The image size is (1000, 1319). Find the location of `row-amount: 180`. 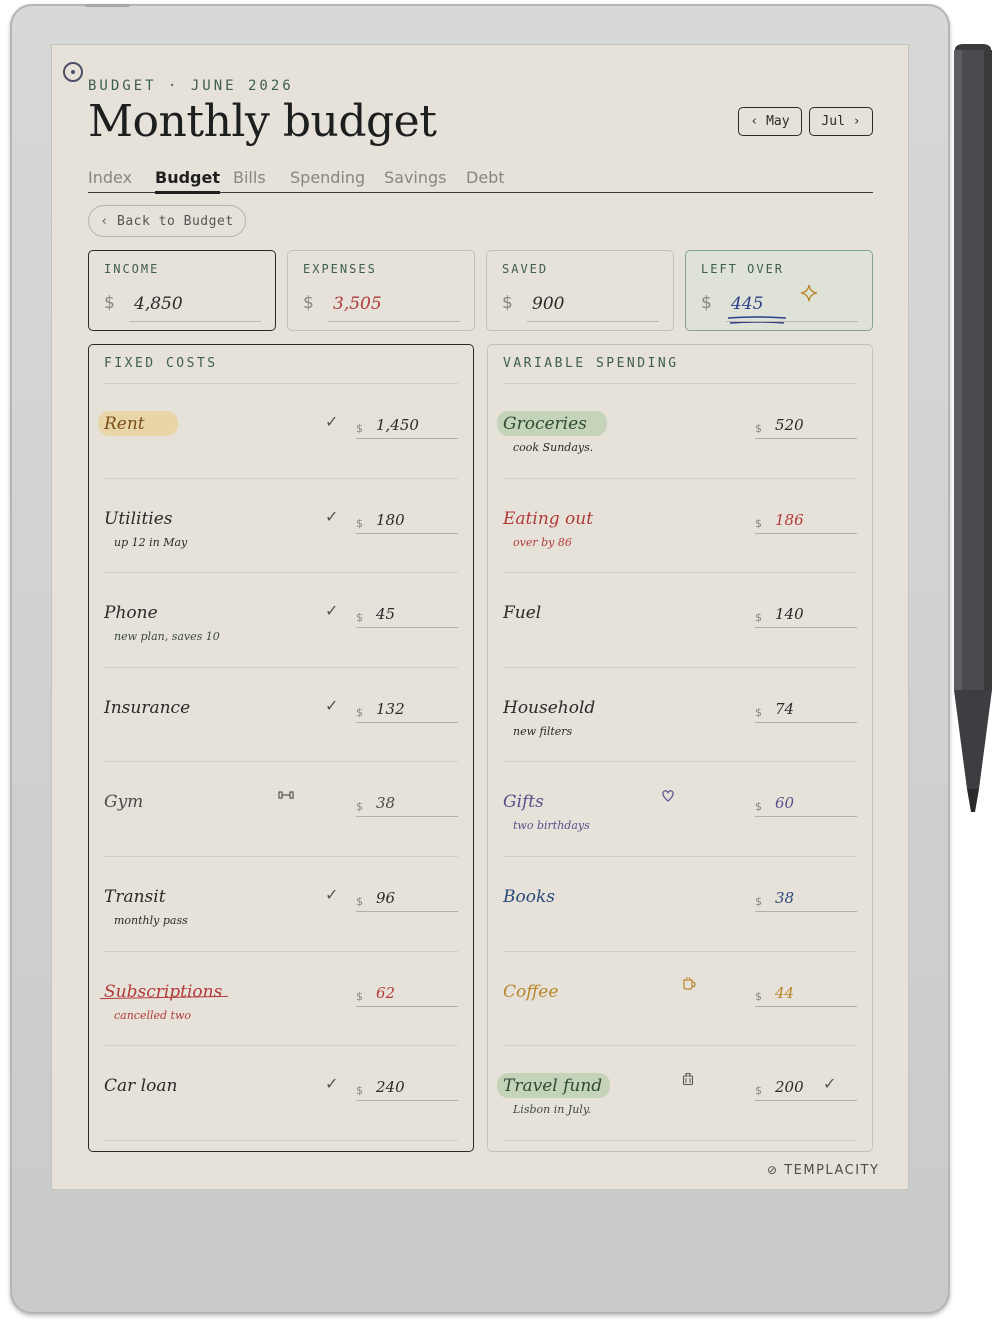

row-amount: 180 is located at coordinates (390, 520).